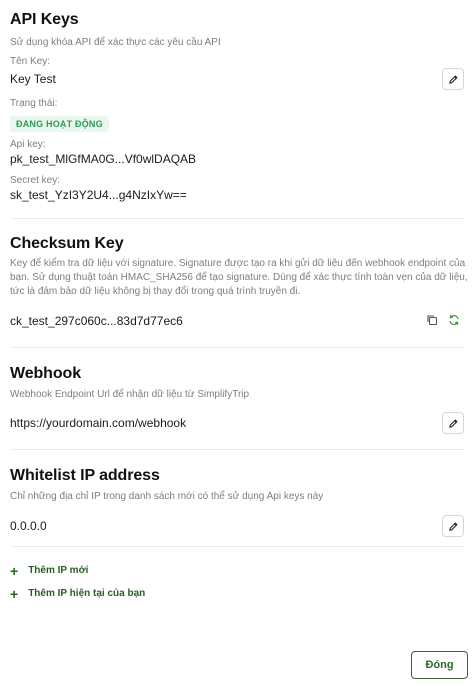 The image size is (474, 686). I want to click on webhook-url-value: https://yourdomain.com/webhook, so click(98, 423).